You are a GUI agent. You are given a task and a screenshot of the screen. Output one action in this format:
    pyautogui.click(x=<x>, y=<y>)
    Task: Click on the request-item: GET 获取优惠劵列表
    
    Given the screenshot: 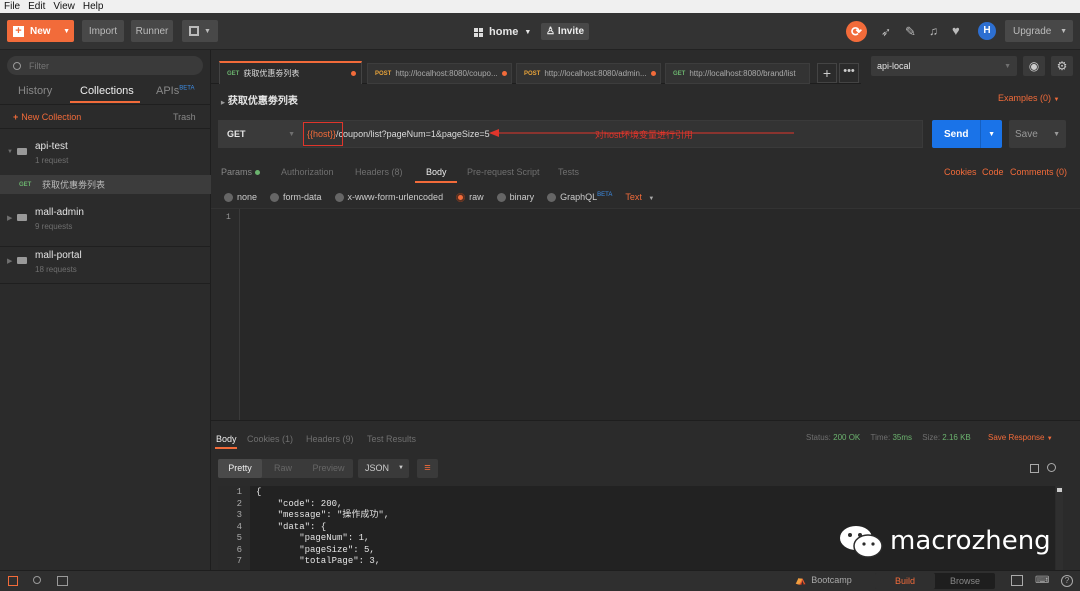 What is the action you would take?
    pyautogui.click(x=105, y=184)
    